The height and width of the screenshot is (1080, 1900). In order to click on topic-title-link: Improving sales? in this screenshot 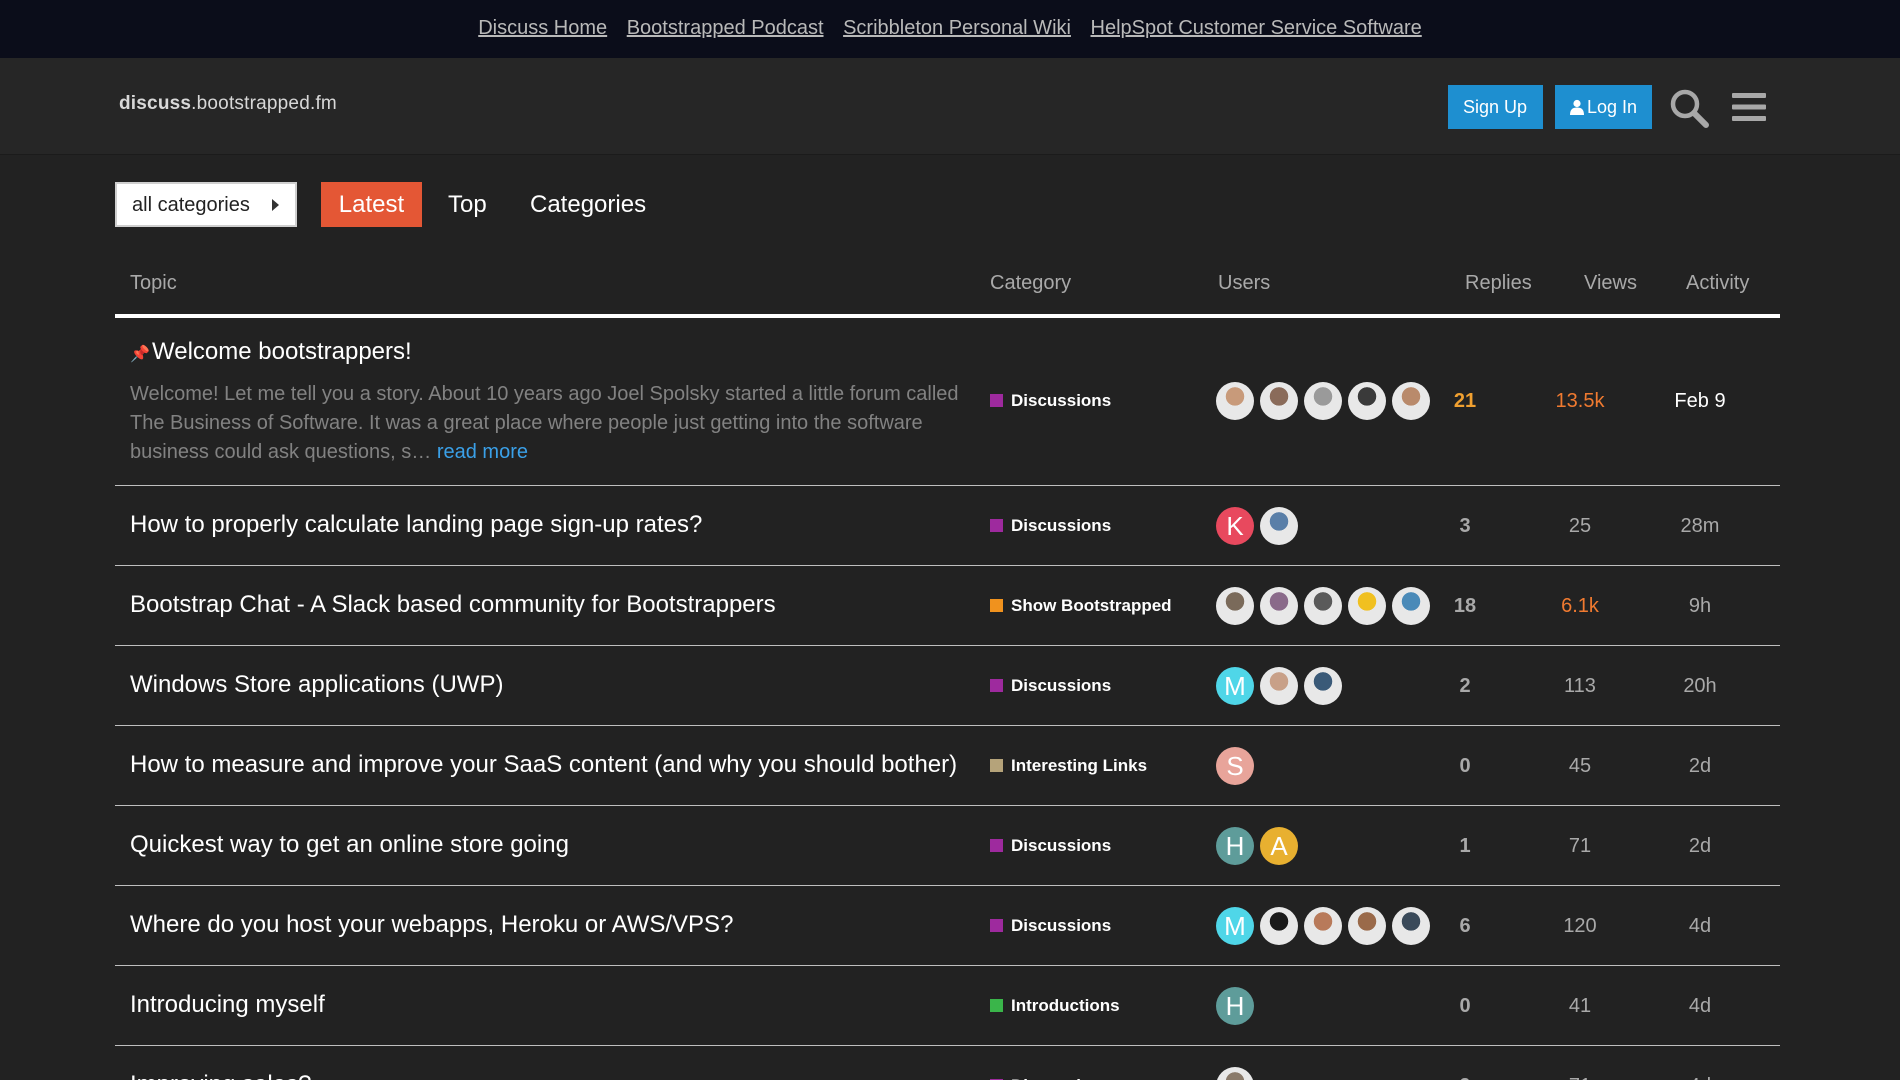, I will do `click(220, 1075)`.